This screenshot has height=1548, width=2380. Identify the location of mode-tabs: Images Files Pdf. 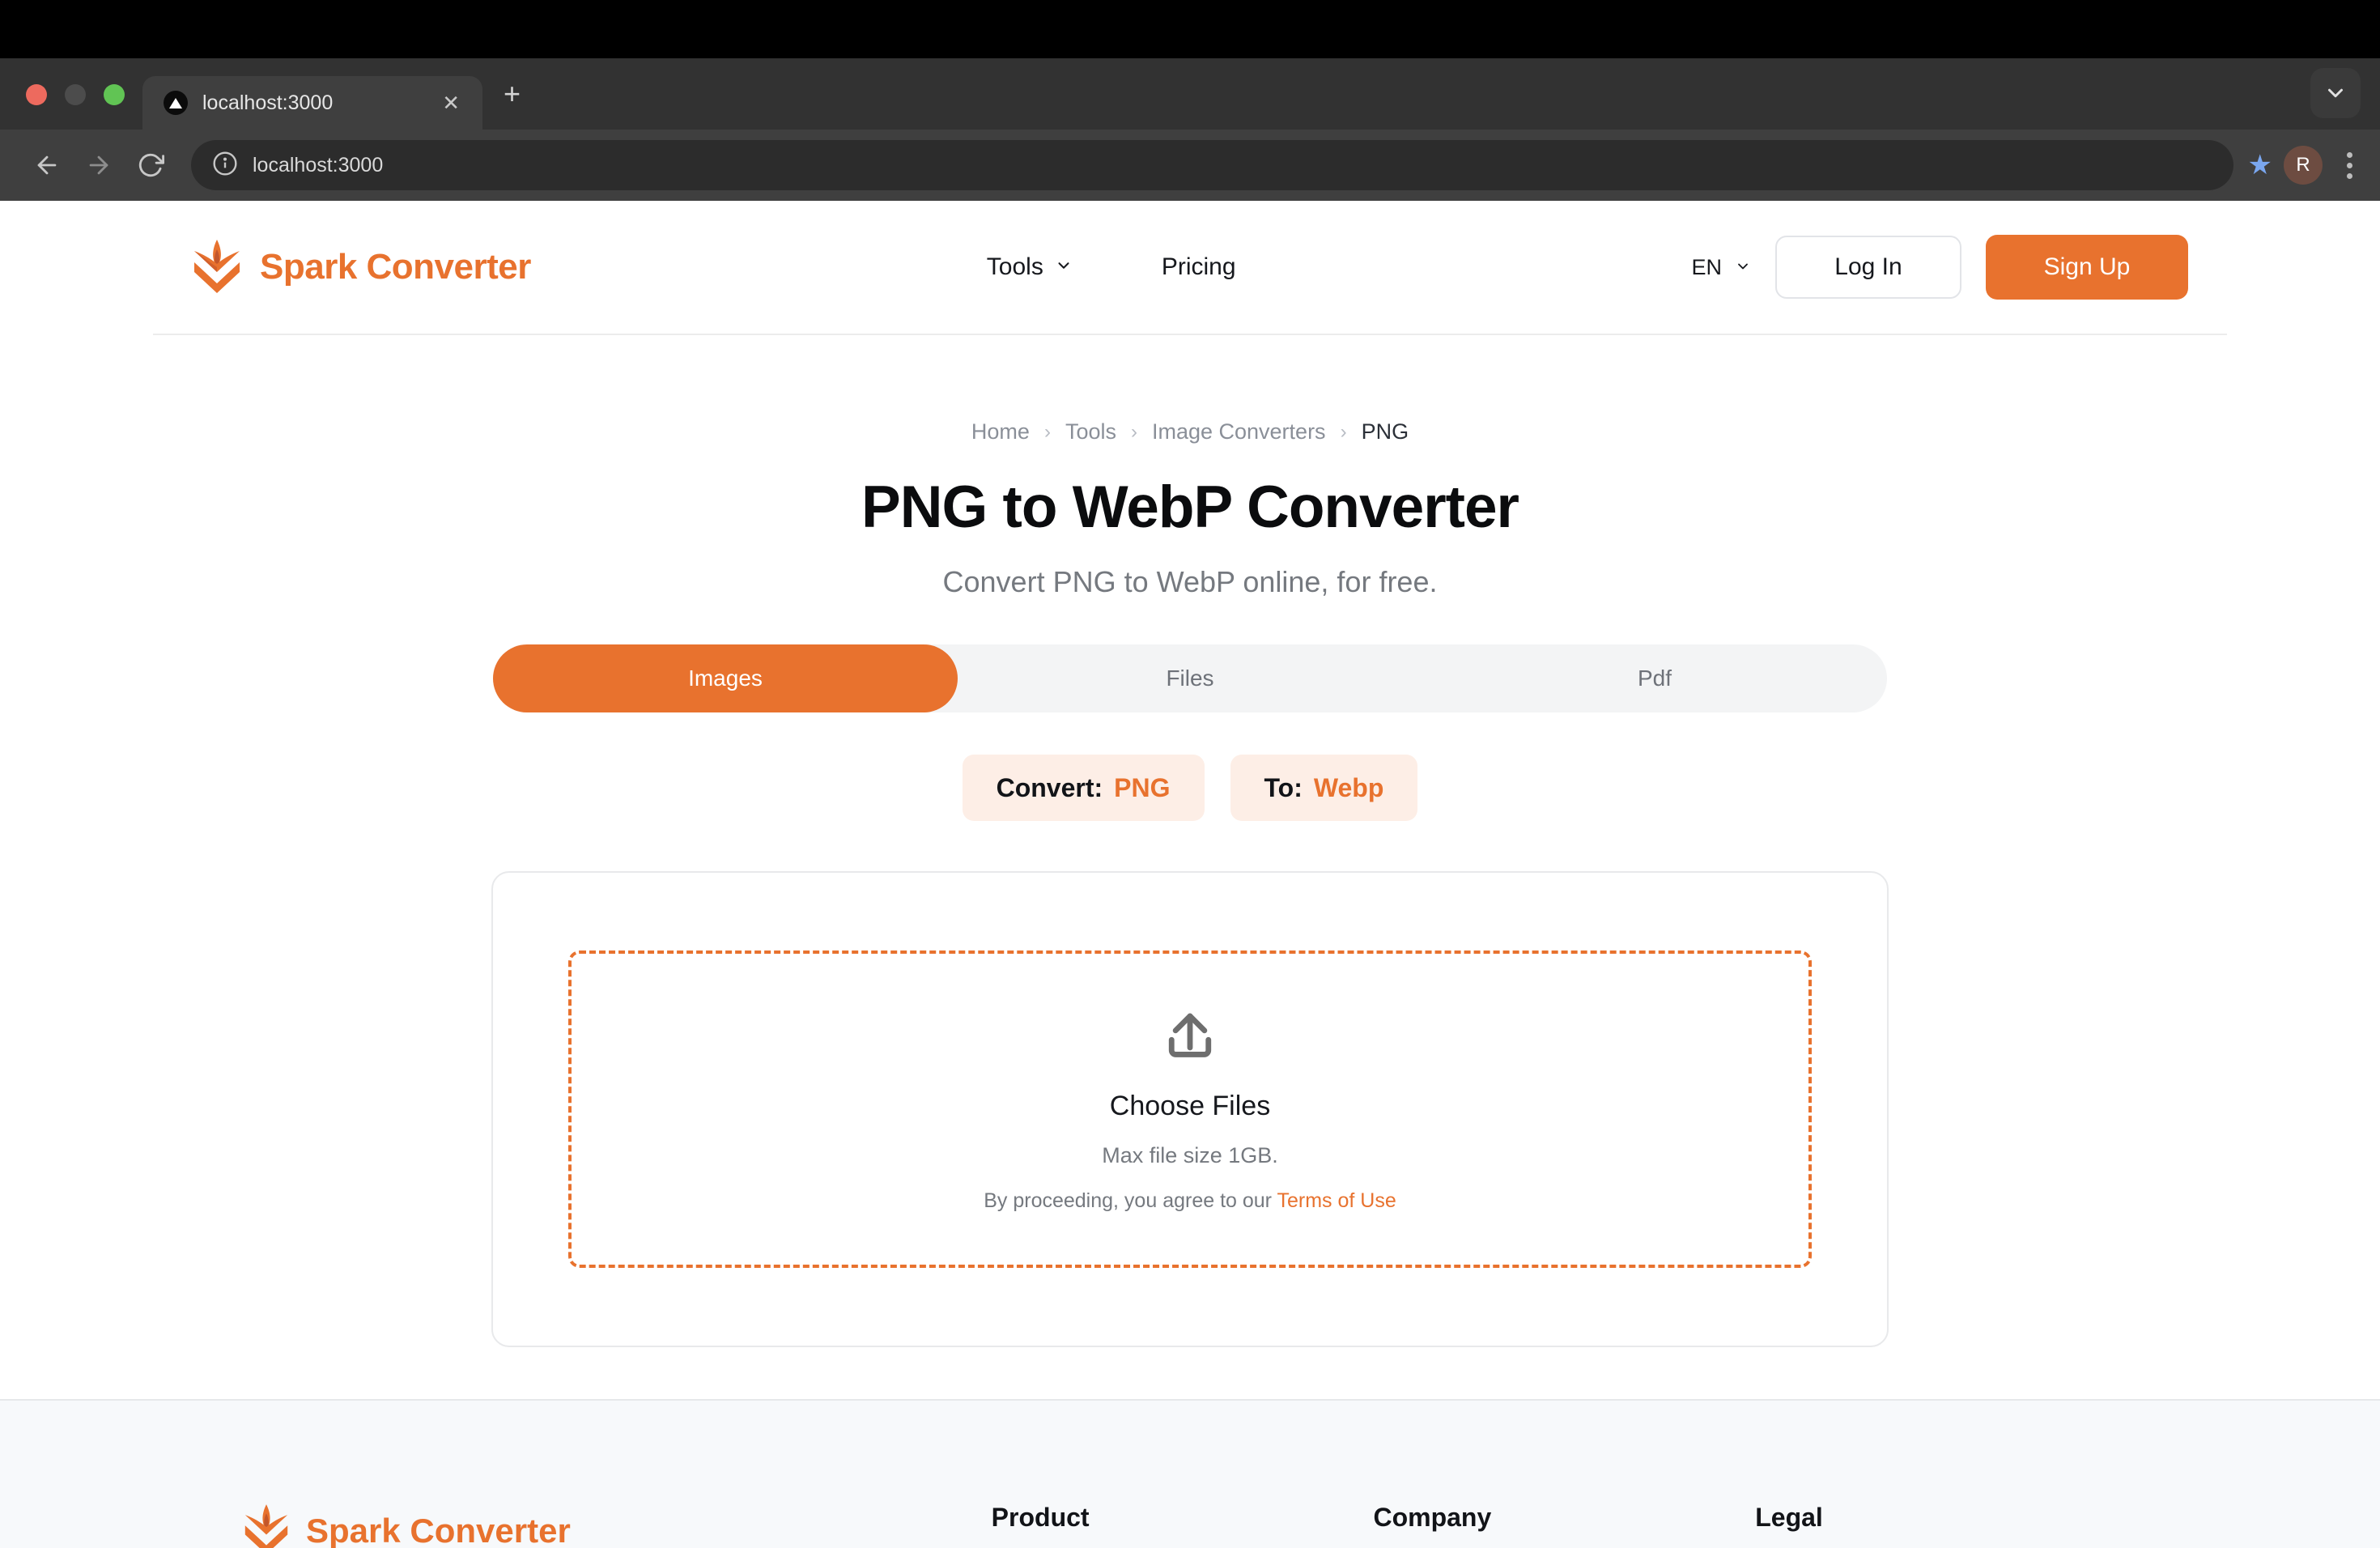
(1190, 678).